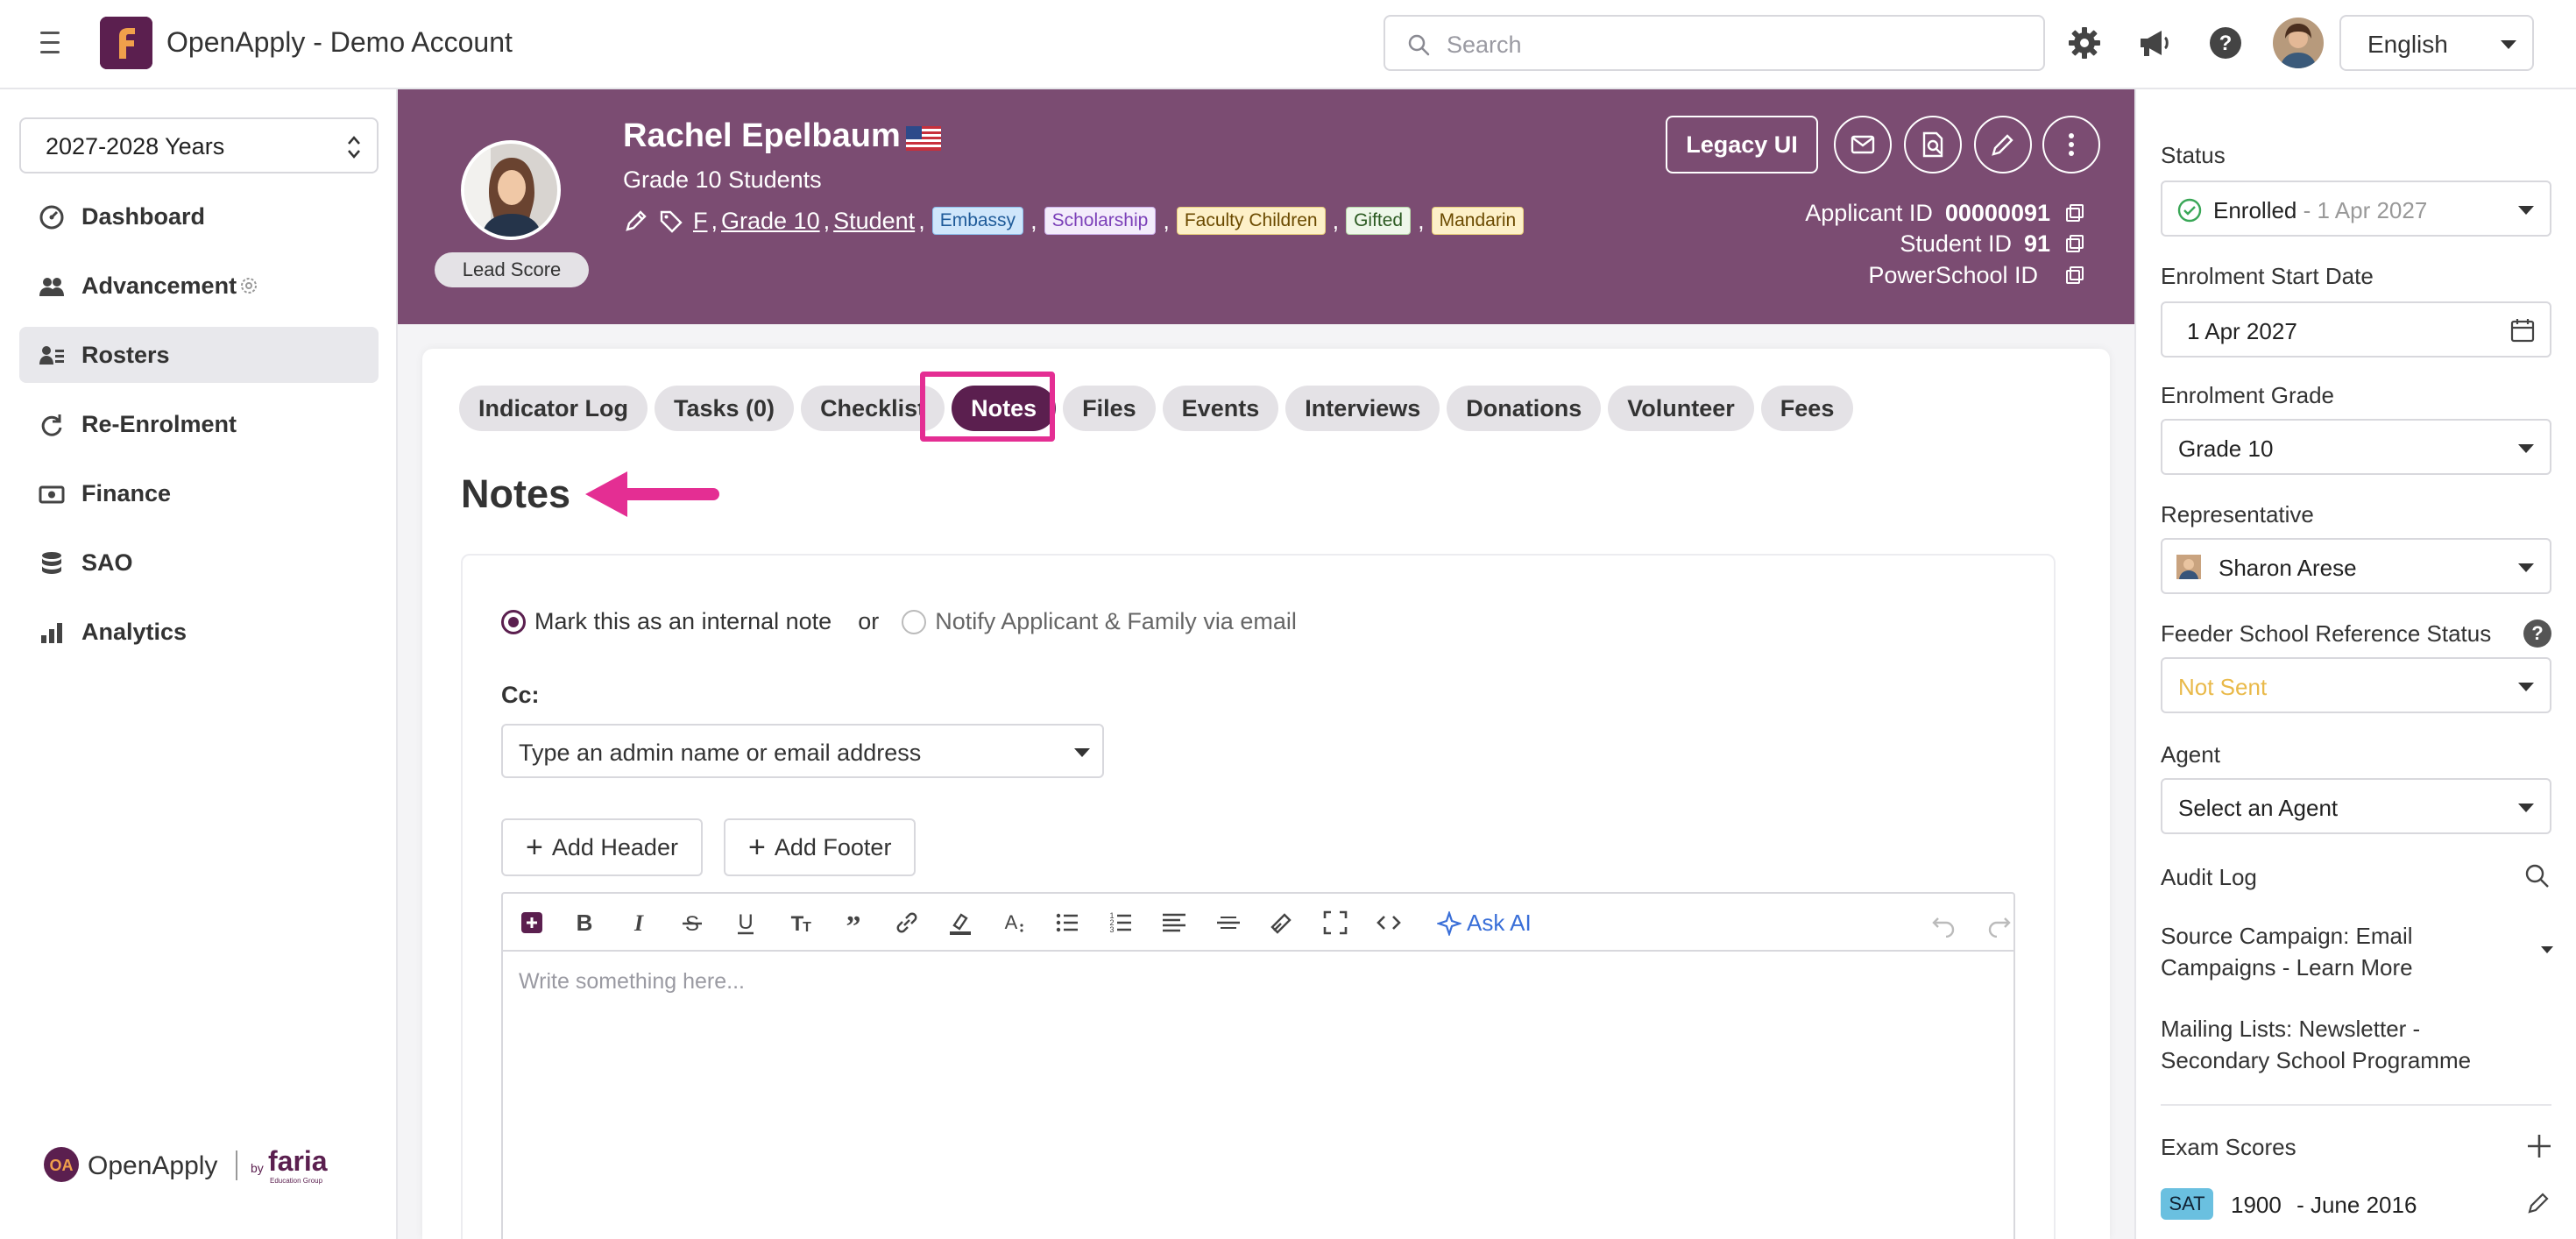  What do you see at coordinates (512, 269) in the screenshot?
I see `lead-score-badge: Lead Score` at bounding box center [512, 269].